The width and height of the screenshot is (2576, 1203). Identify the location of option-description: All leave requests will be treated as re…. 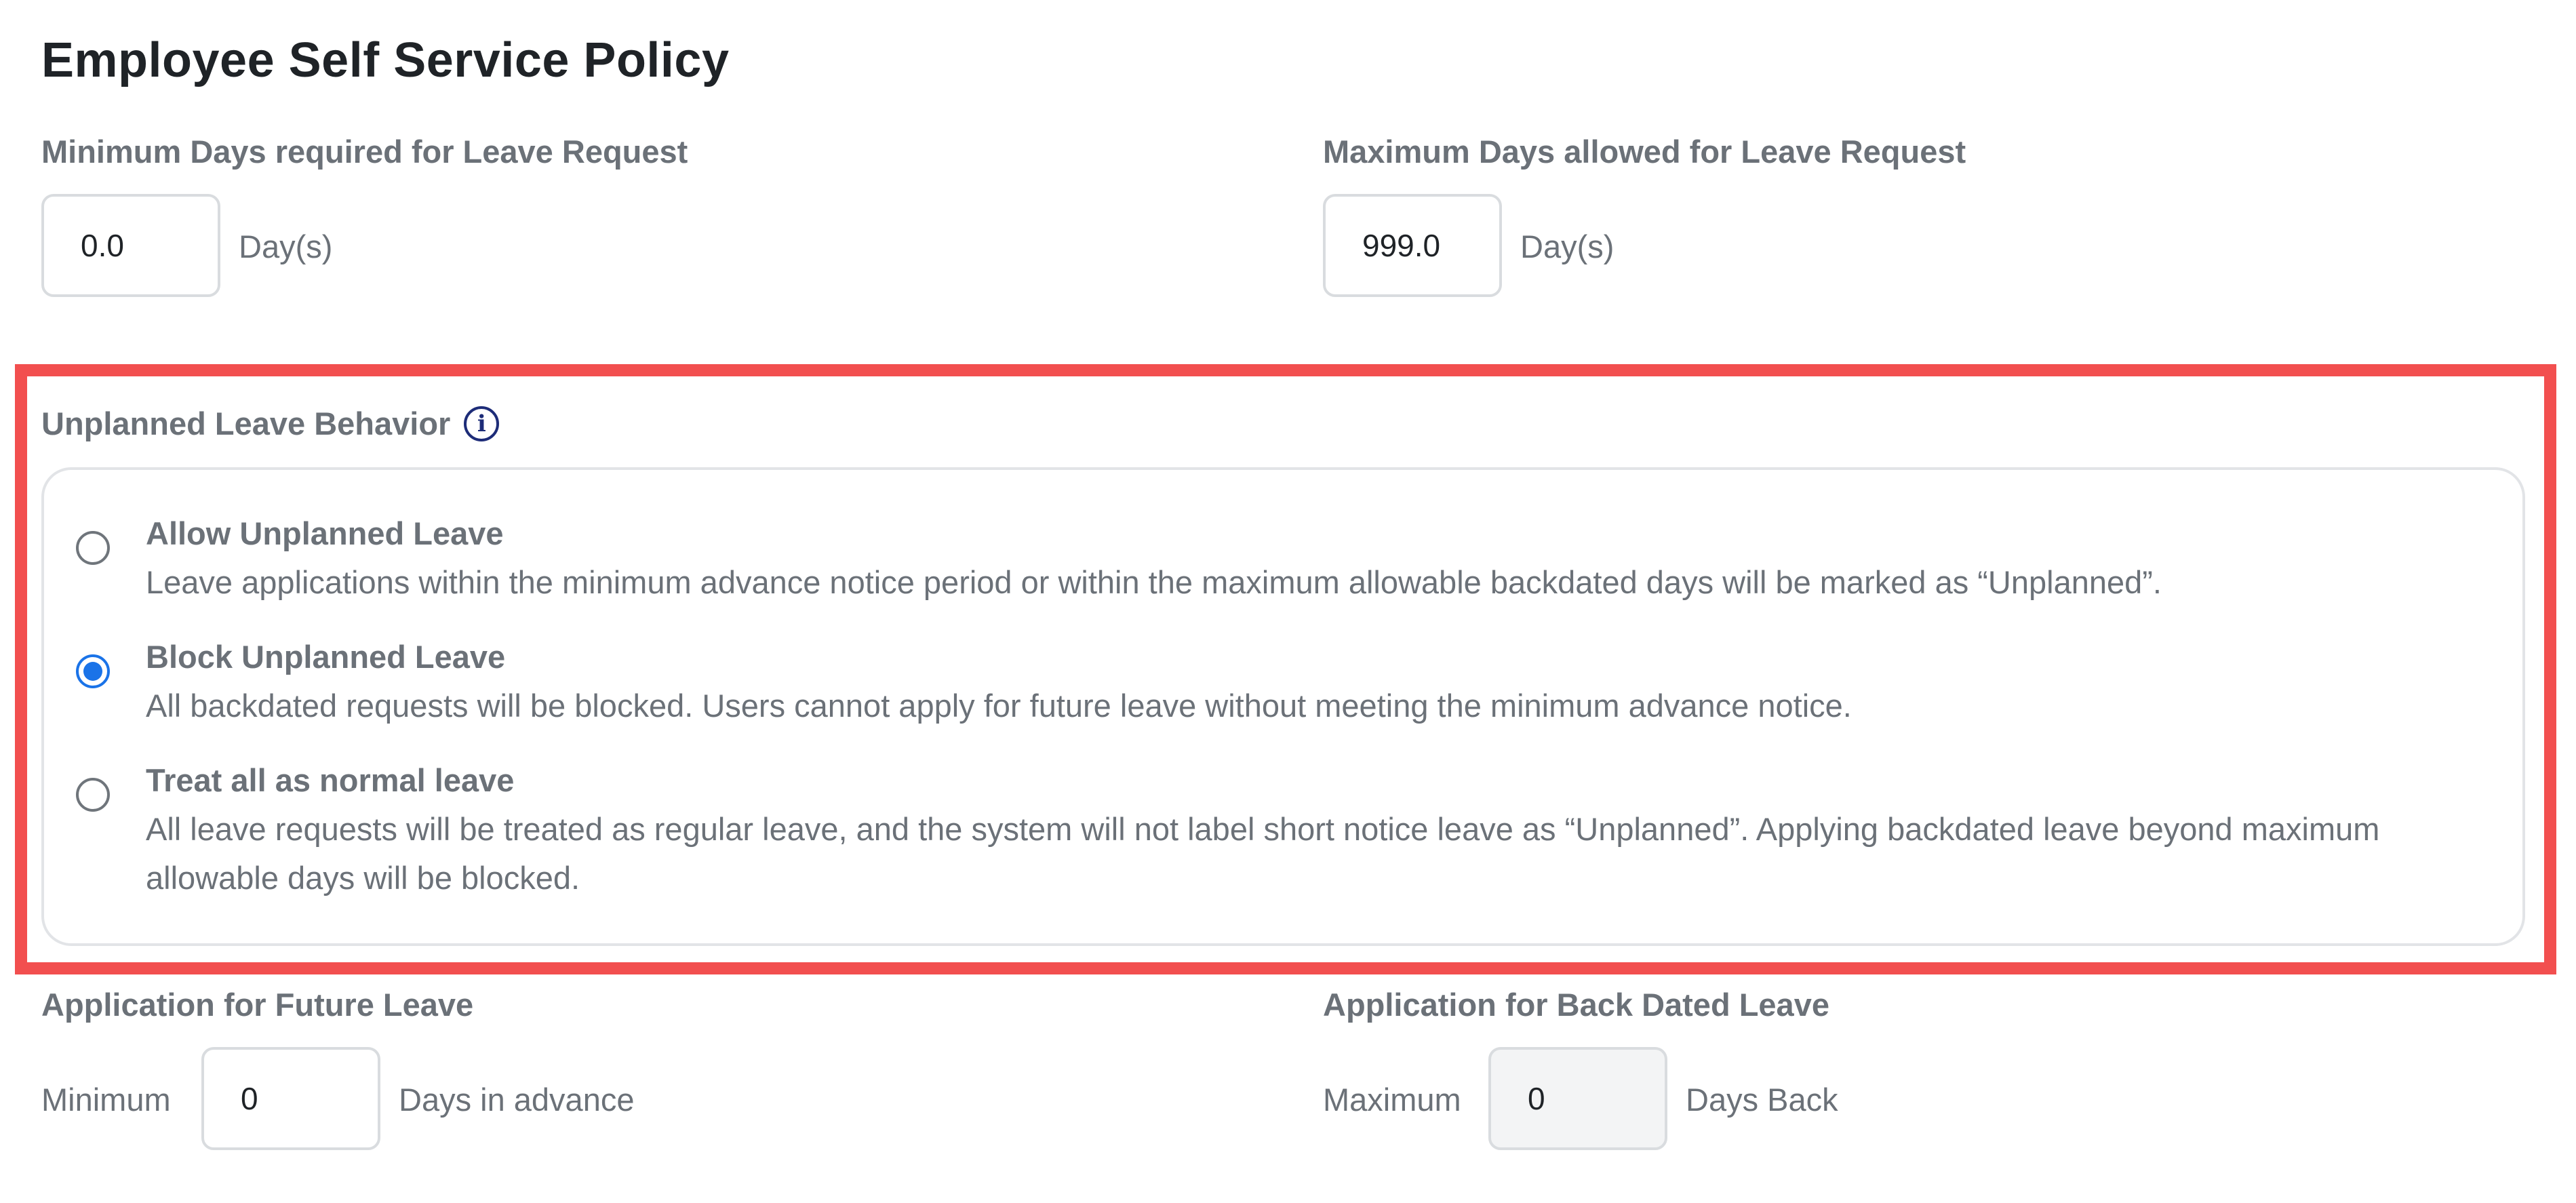
(1263, 853).